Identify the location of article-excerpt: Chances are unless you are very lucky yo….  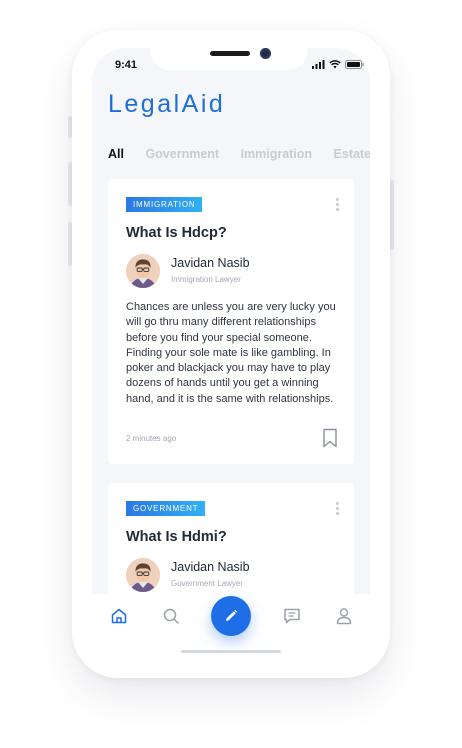
(231, 353).